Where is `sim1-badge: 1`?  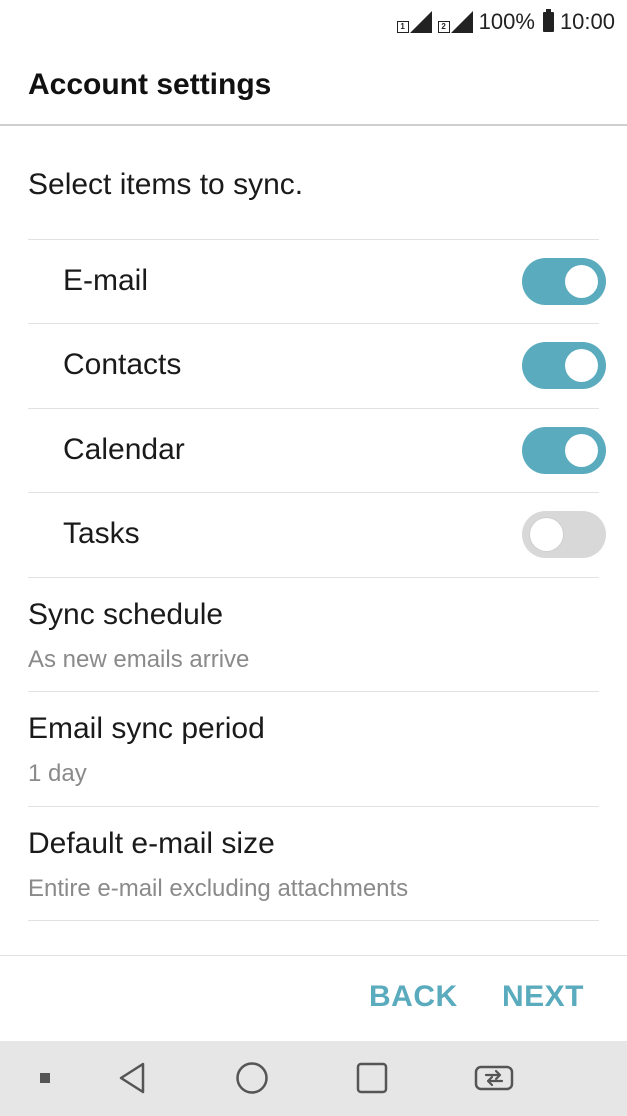
sim1-badge: 1 is located at coordinates (402, 27).